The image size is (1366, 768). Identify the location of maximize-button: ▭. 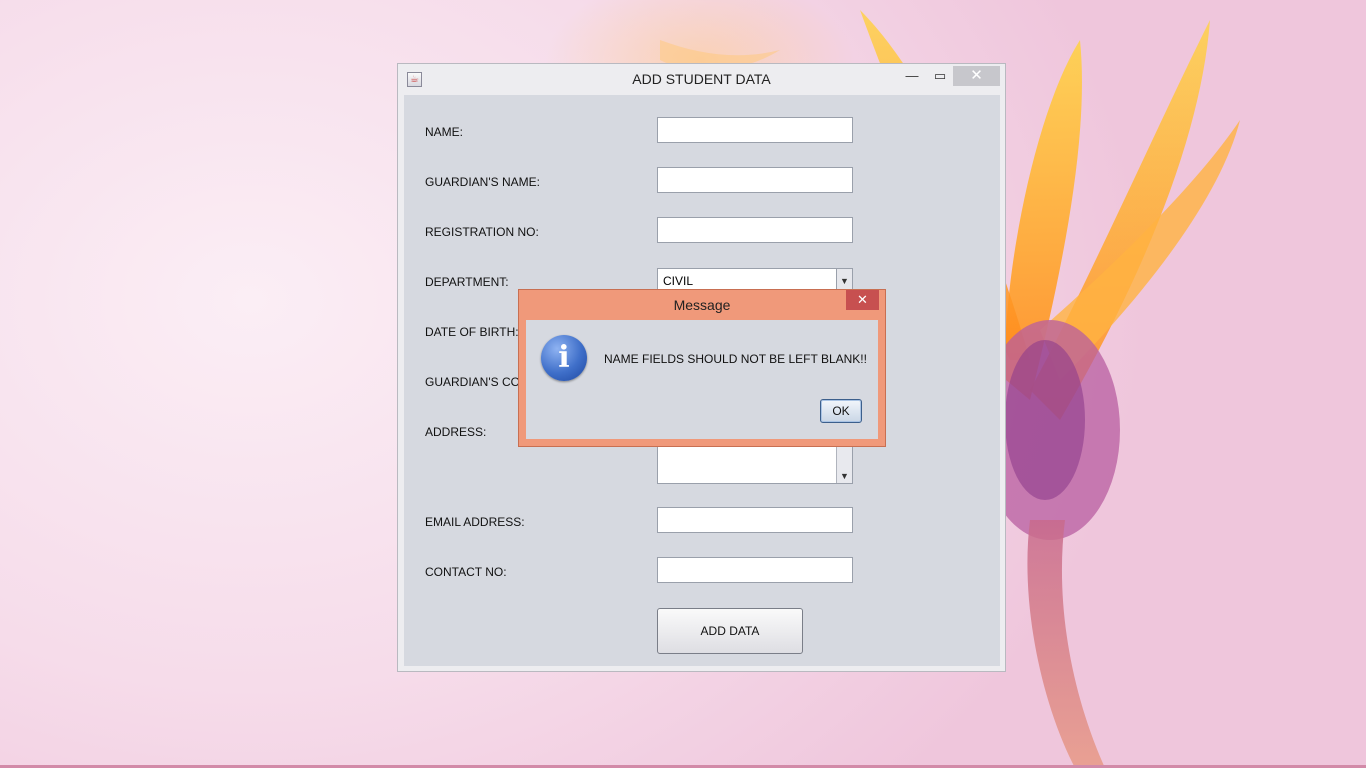
(940, 76).